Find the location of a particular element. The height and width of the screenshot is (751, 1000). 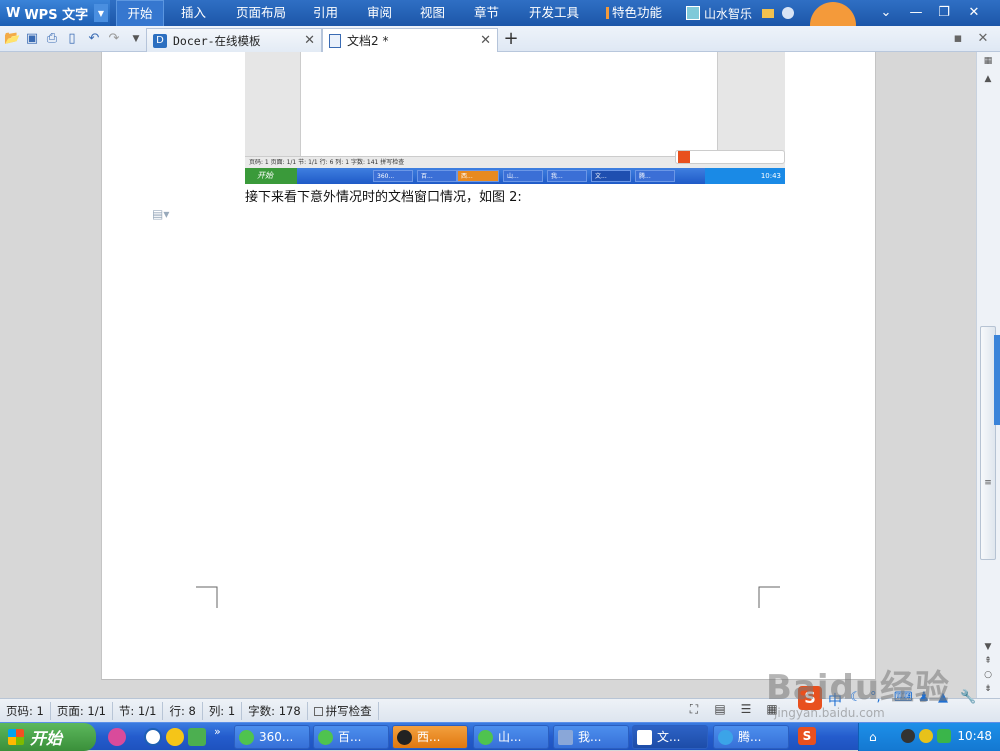

tab-insert: 插入 is located at coordinates (193, 13).